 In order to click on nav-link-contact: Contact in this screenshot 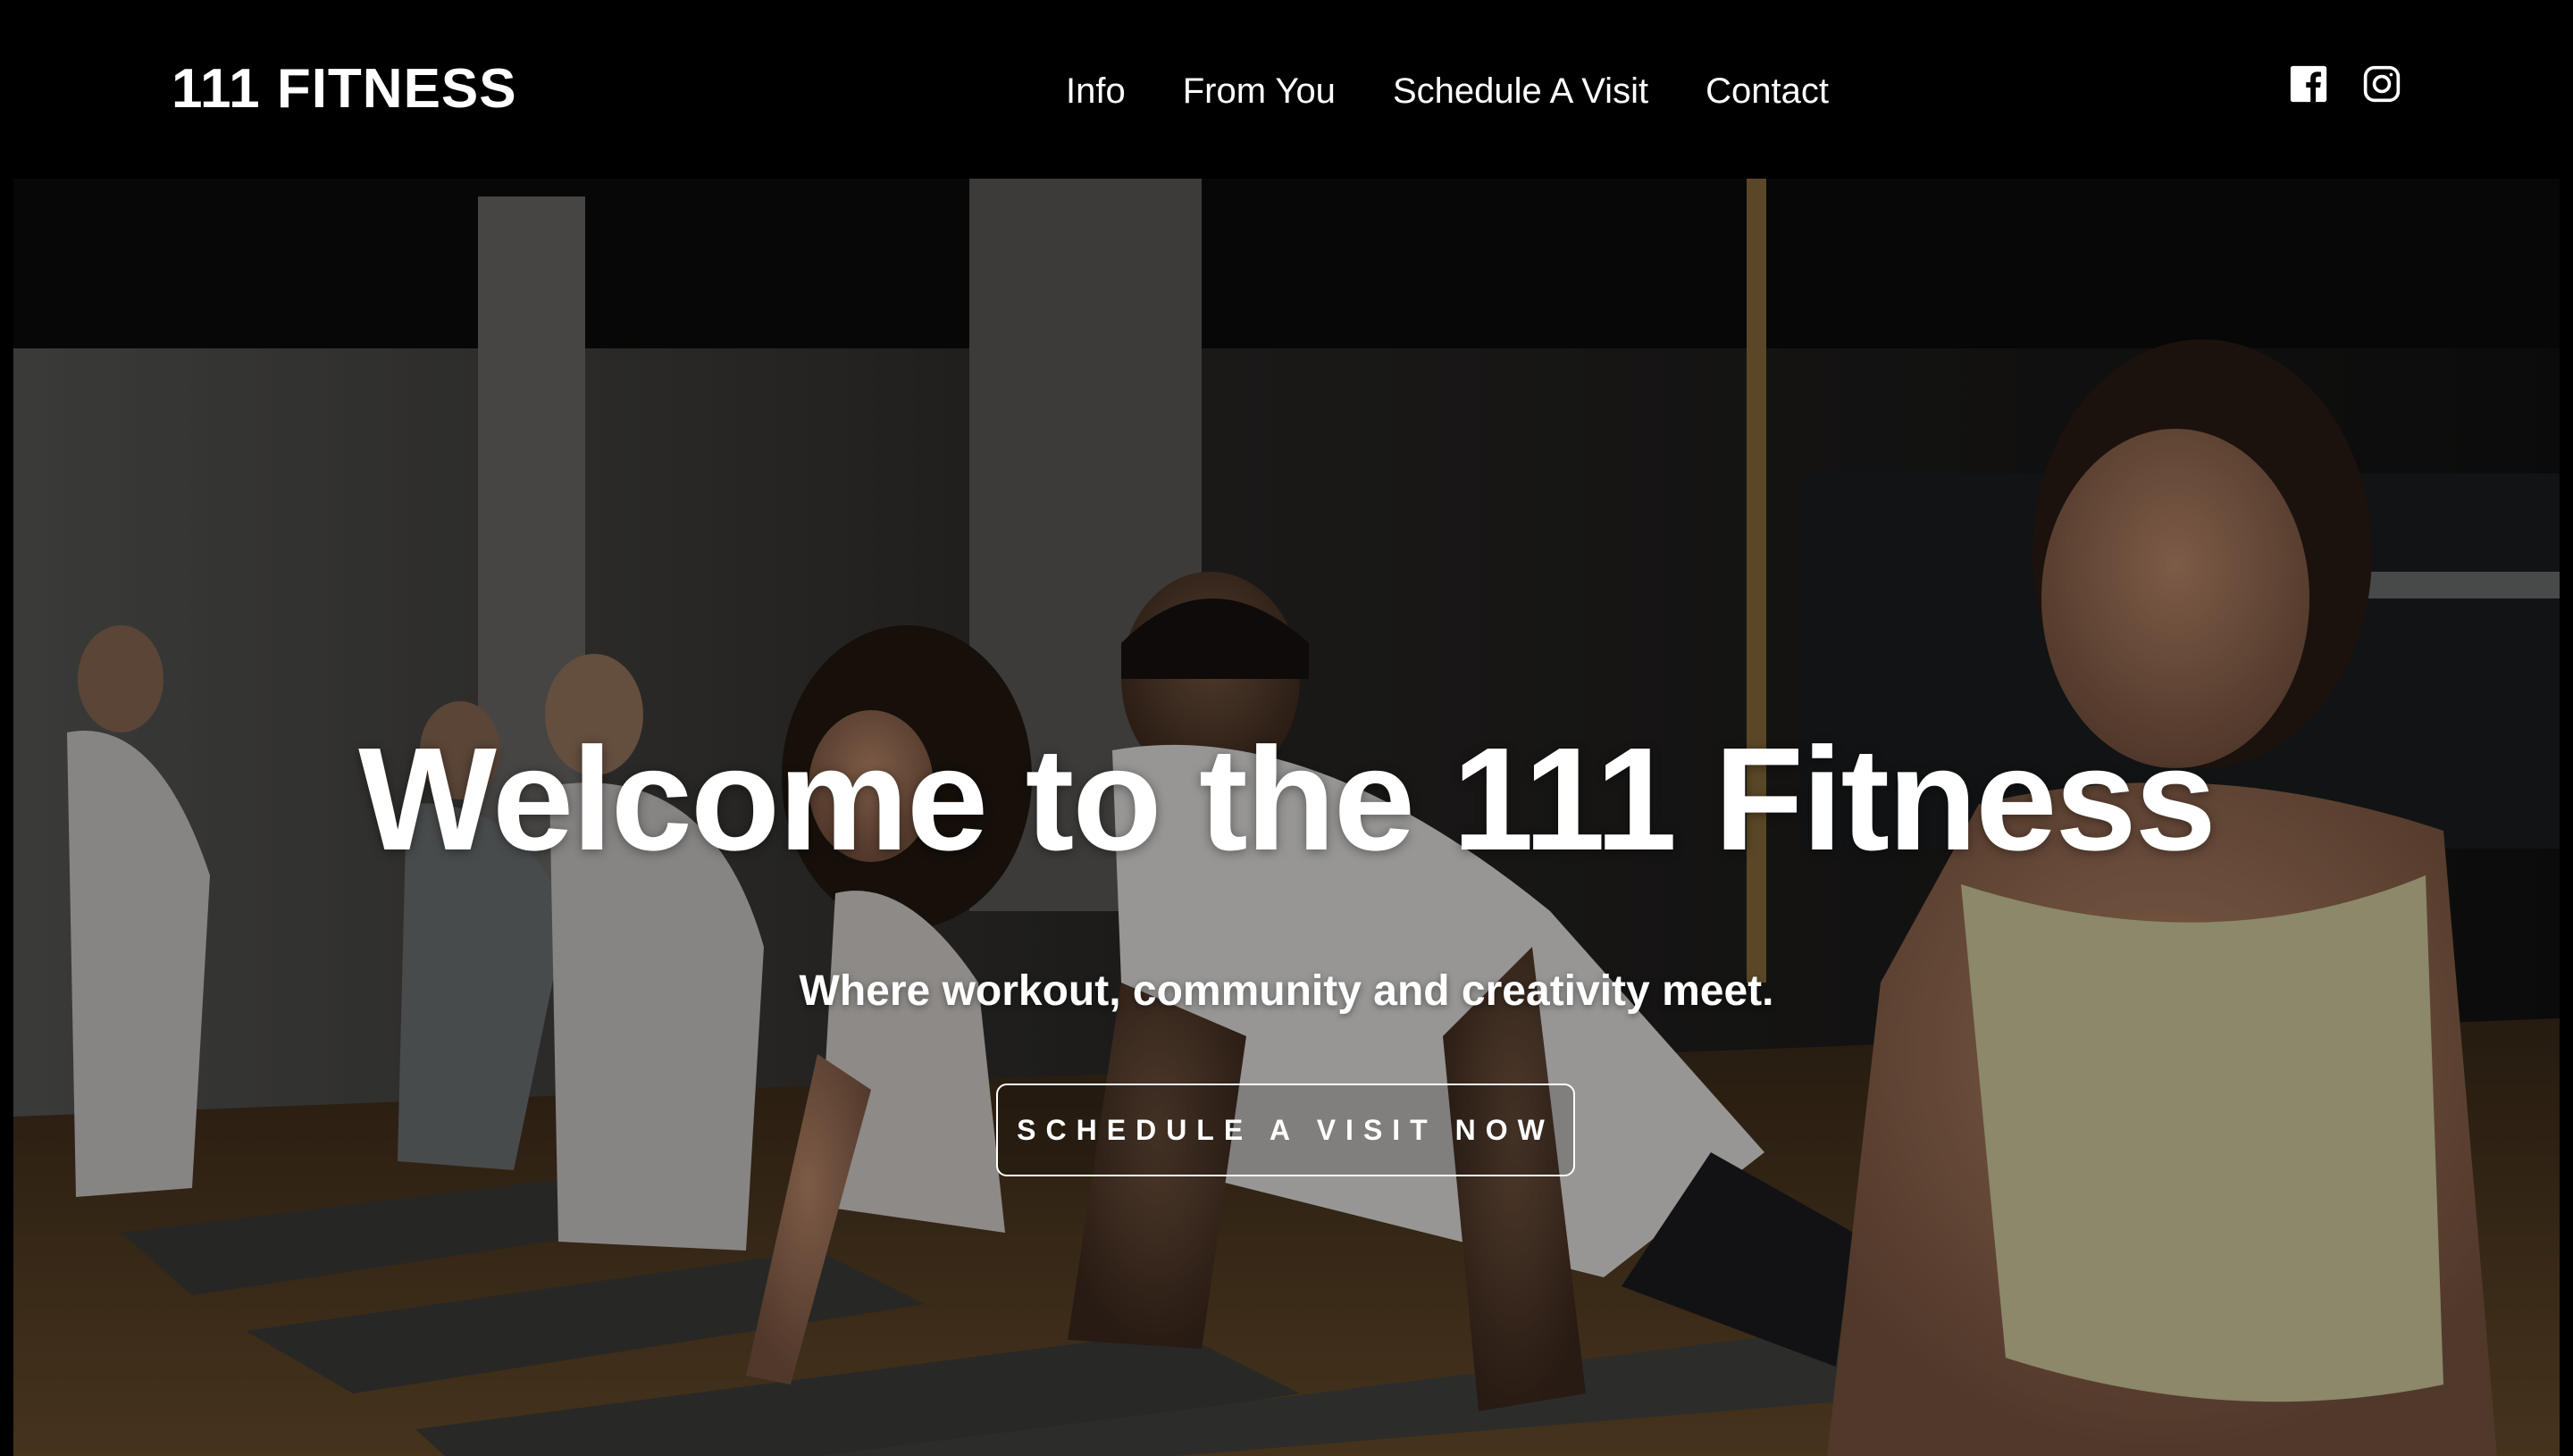, I will do `click(1767, 91)`.